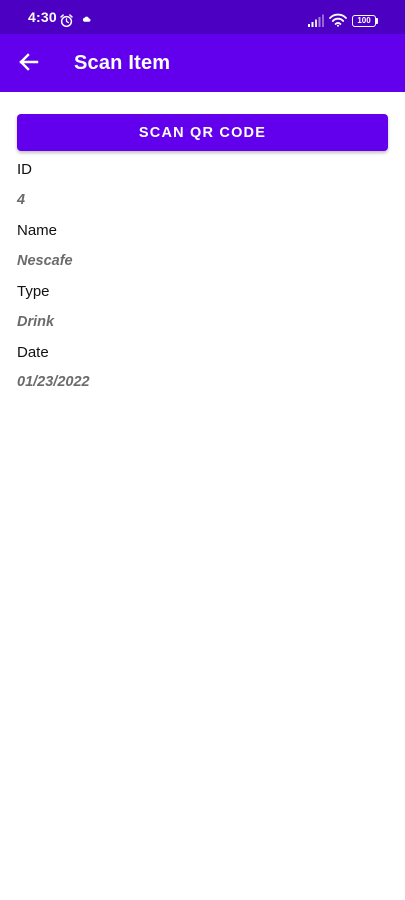 The image size is (405, 900). What do you see at coordinates (53, 382) in the screenshot?
I see `date-value: 01/23/2022` at bounding box center [53, 382].